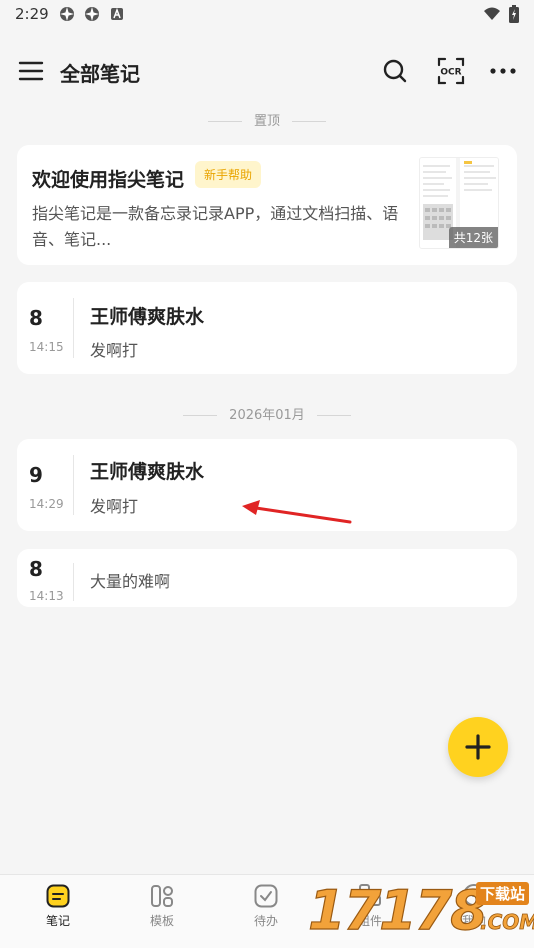 This screenshot has height=948, width=534. What do you see at coordinates (503, 893) in the screenshot?
I see `watermark-text: 下载站` at bounding box center [503, 893].